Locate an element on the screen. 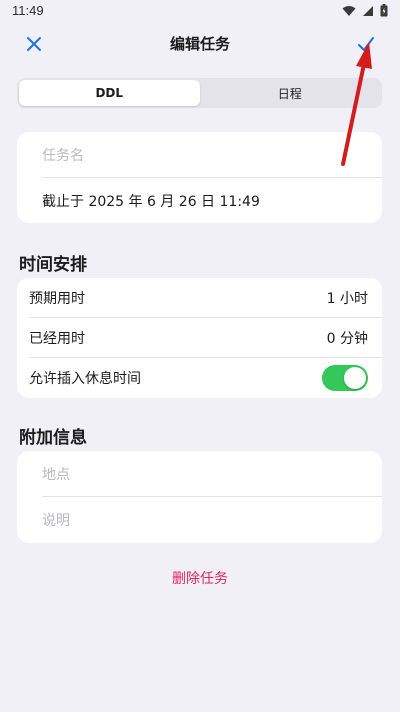 The image size is (400, 712). extra-info-card: 地点 说明 is located at coordinates (199, 497).